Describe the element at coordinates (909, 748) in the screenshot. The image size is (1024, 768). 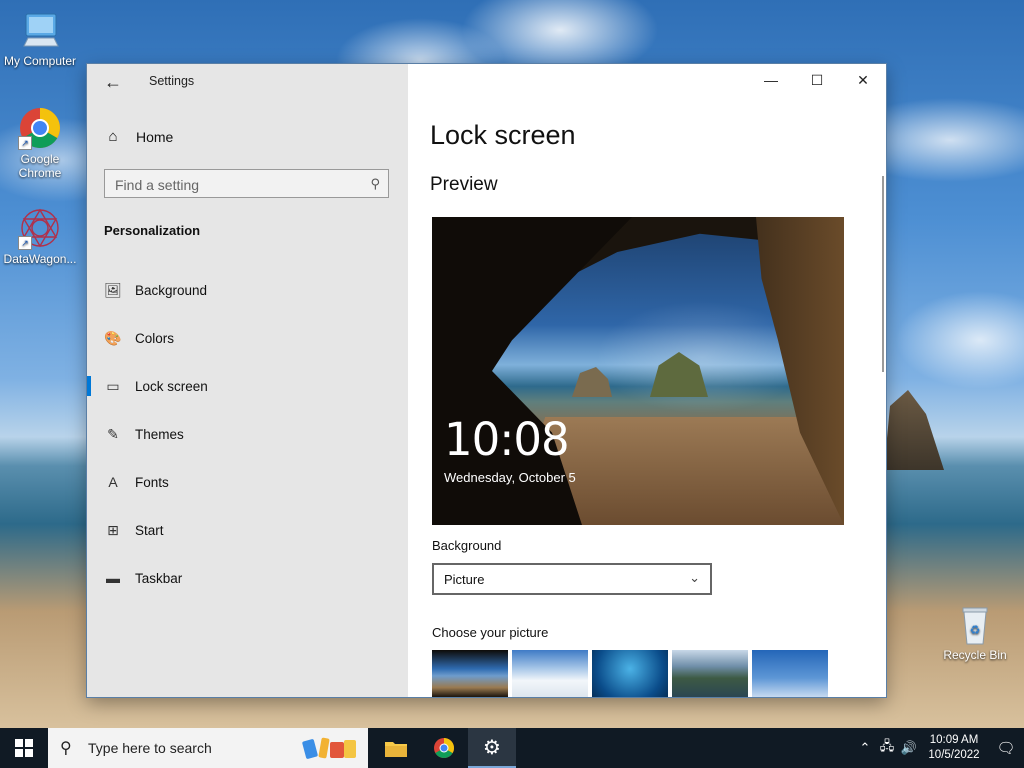
I see `volume-icon: 🔊` at that location.